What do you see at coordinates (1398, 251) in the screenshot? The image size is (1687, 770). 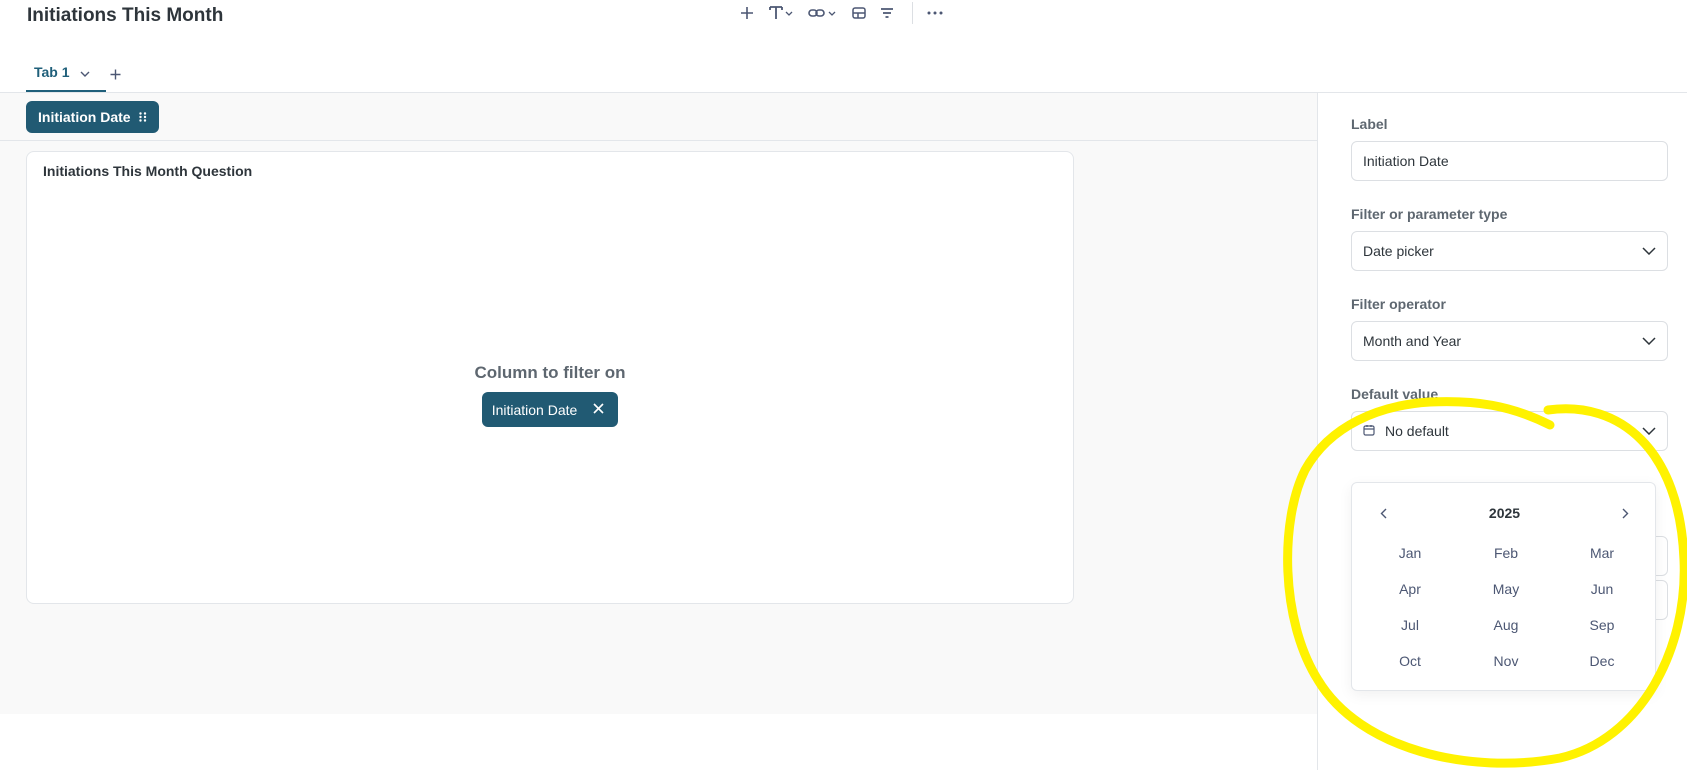 I see `type-select-value: Date picker` at bounding box center [1398, 251].